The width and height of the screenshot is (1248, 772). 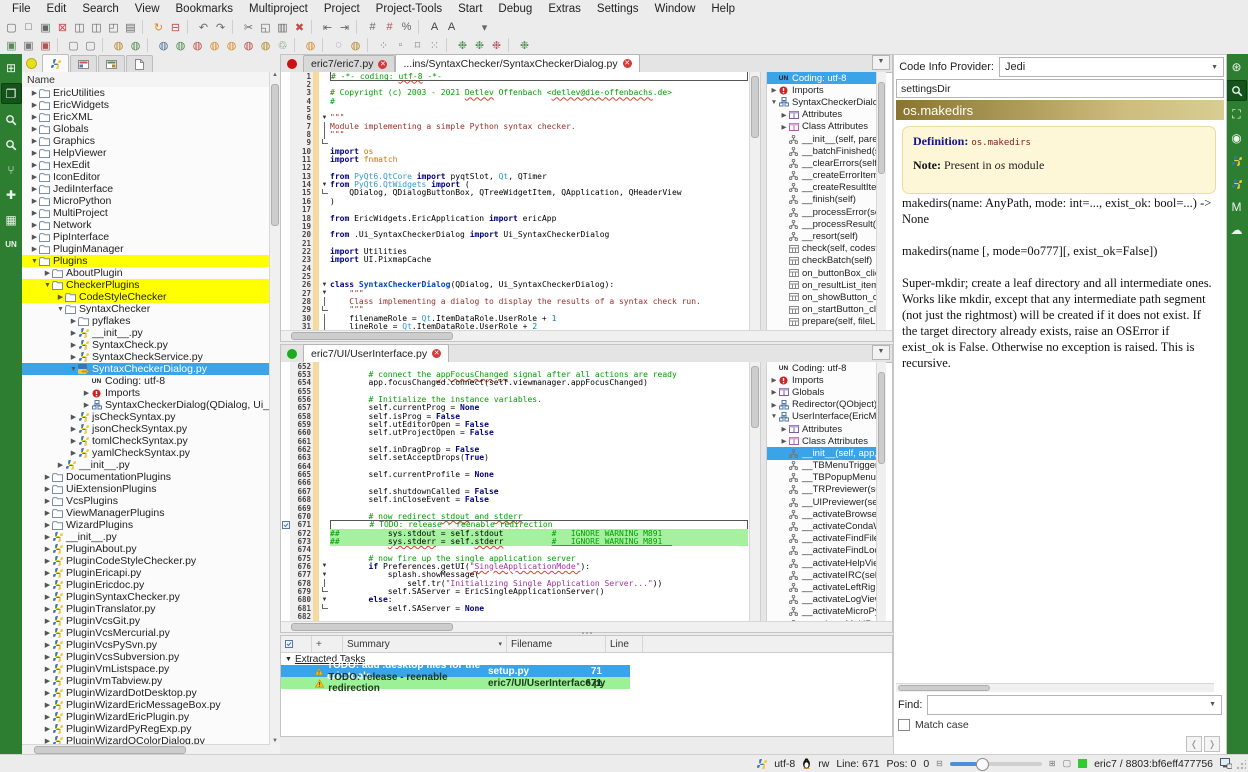 I want to click on tree-item--init-py: ▶ __init__.py, so click(x=146, y=465).